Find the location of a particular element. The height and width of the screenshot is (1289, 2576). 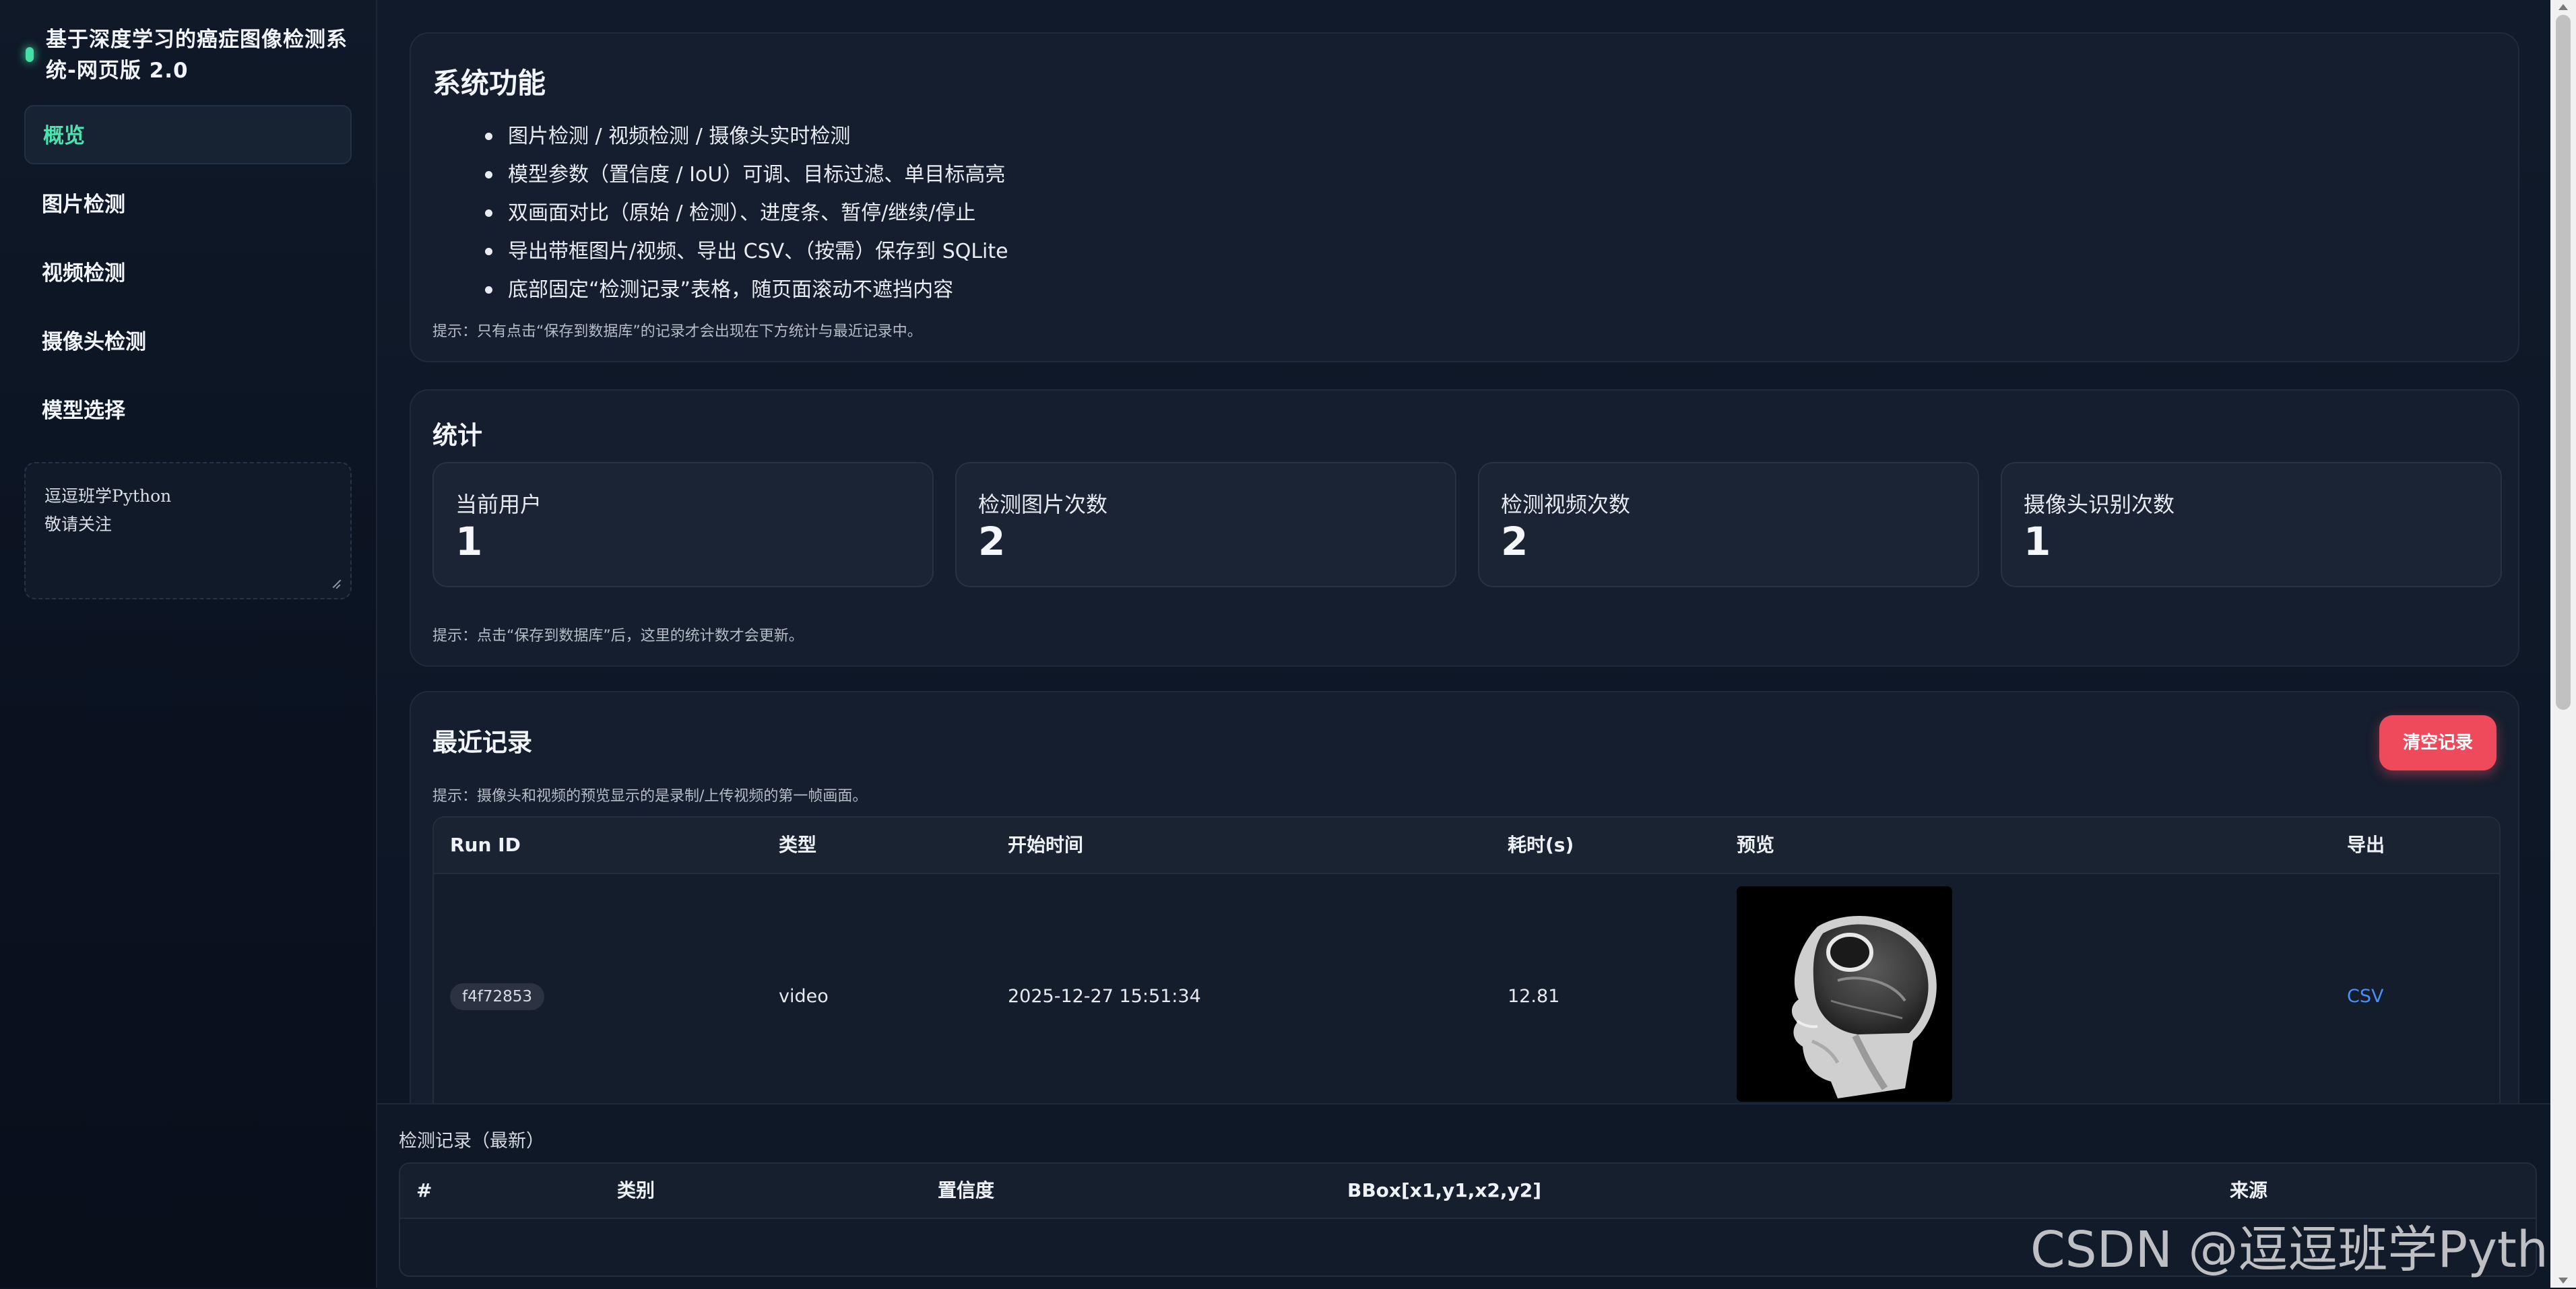

status-dot-icon is located at coordinates (30, 54).